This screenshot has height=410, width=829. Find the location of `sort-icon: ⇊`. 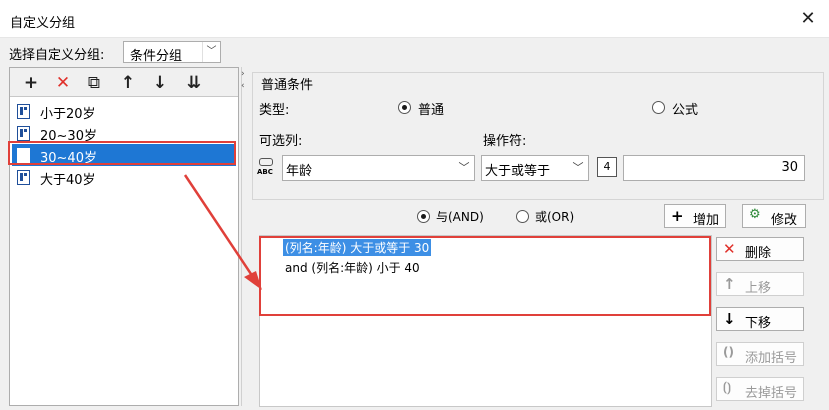

sort-icon: ⇊ is located at coordinates (194, 83).